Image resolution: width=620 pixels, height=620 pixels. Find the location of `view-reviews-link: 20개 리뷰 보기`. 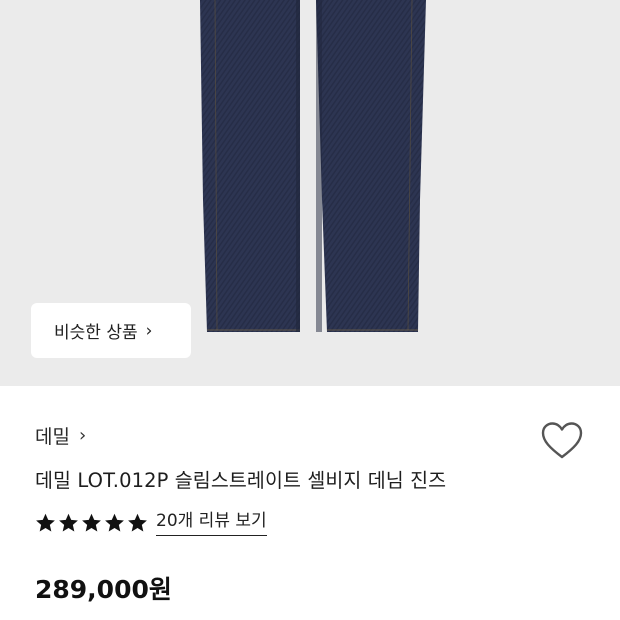

view-reviews-link: 20개 리뷰 보기 is located at coordinates (211, 523).